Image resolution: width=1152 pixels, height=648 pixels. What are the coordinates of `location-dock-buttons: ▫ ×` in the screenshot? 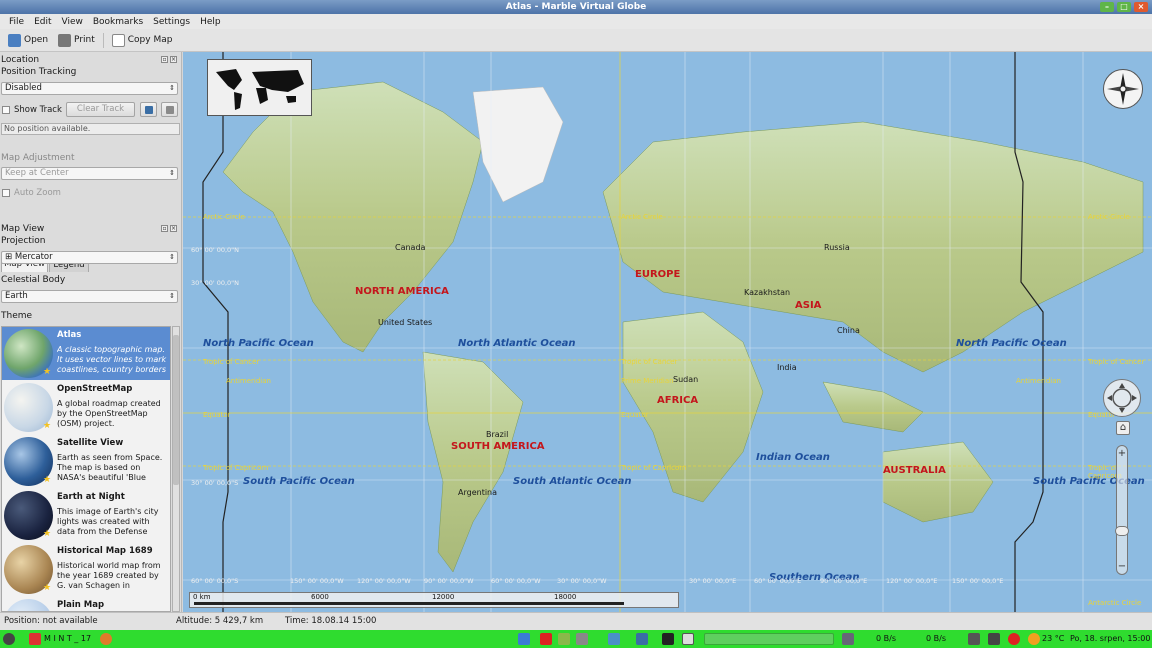 It's located at (169, 59).